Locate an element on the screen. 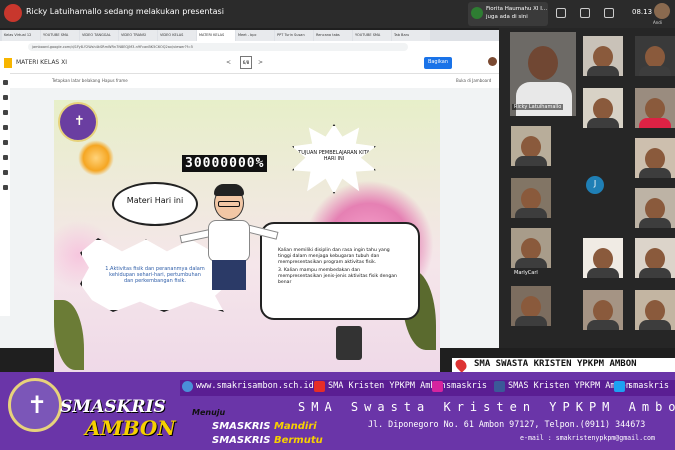 This screenshot has height=450, width=675. notification-avatar is located at coordinates (477, 13).